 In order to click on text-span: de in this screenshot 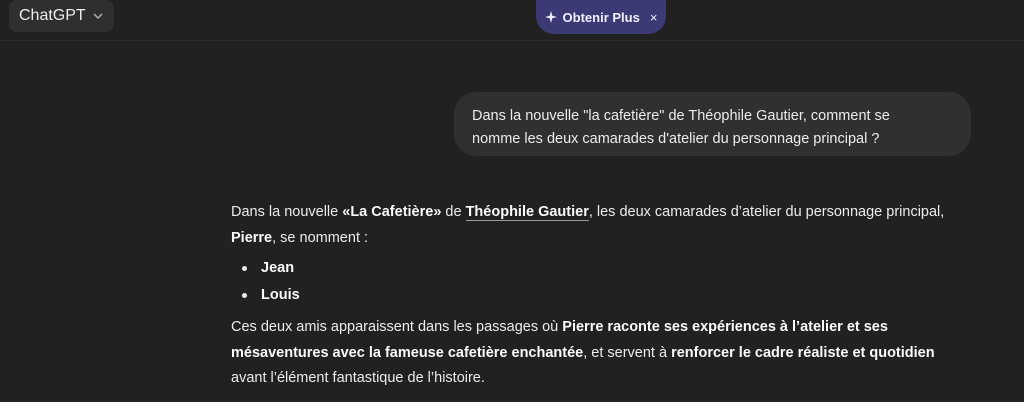, I will do `click(453, 212)`.